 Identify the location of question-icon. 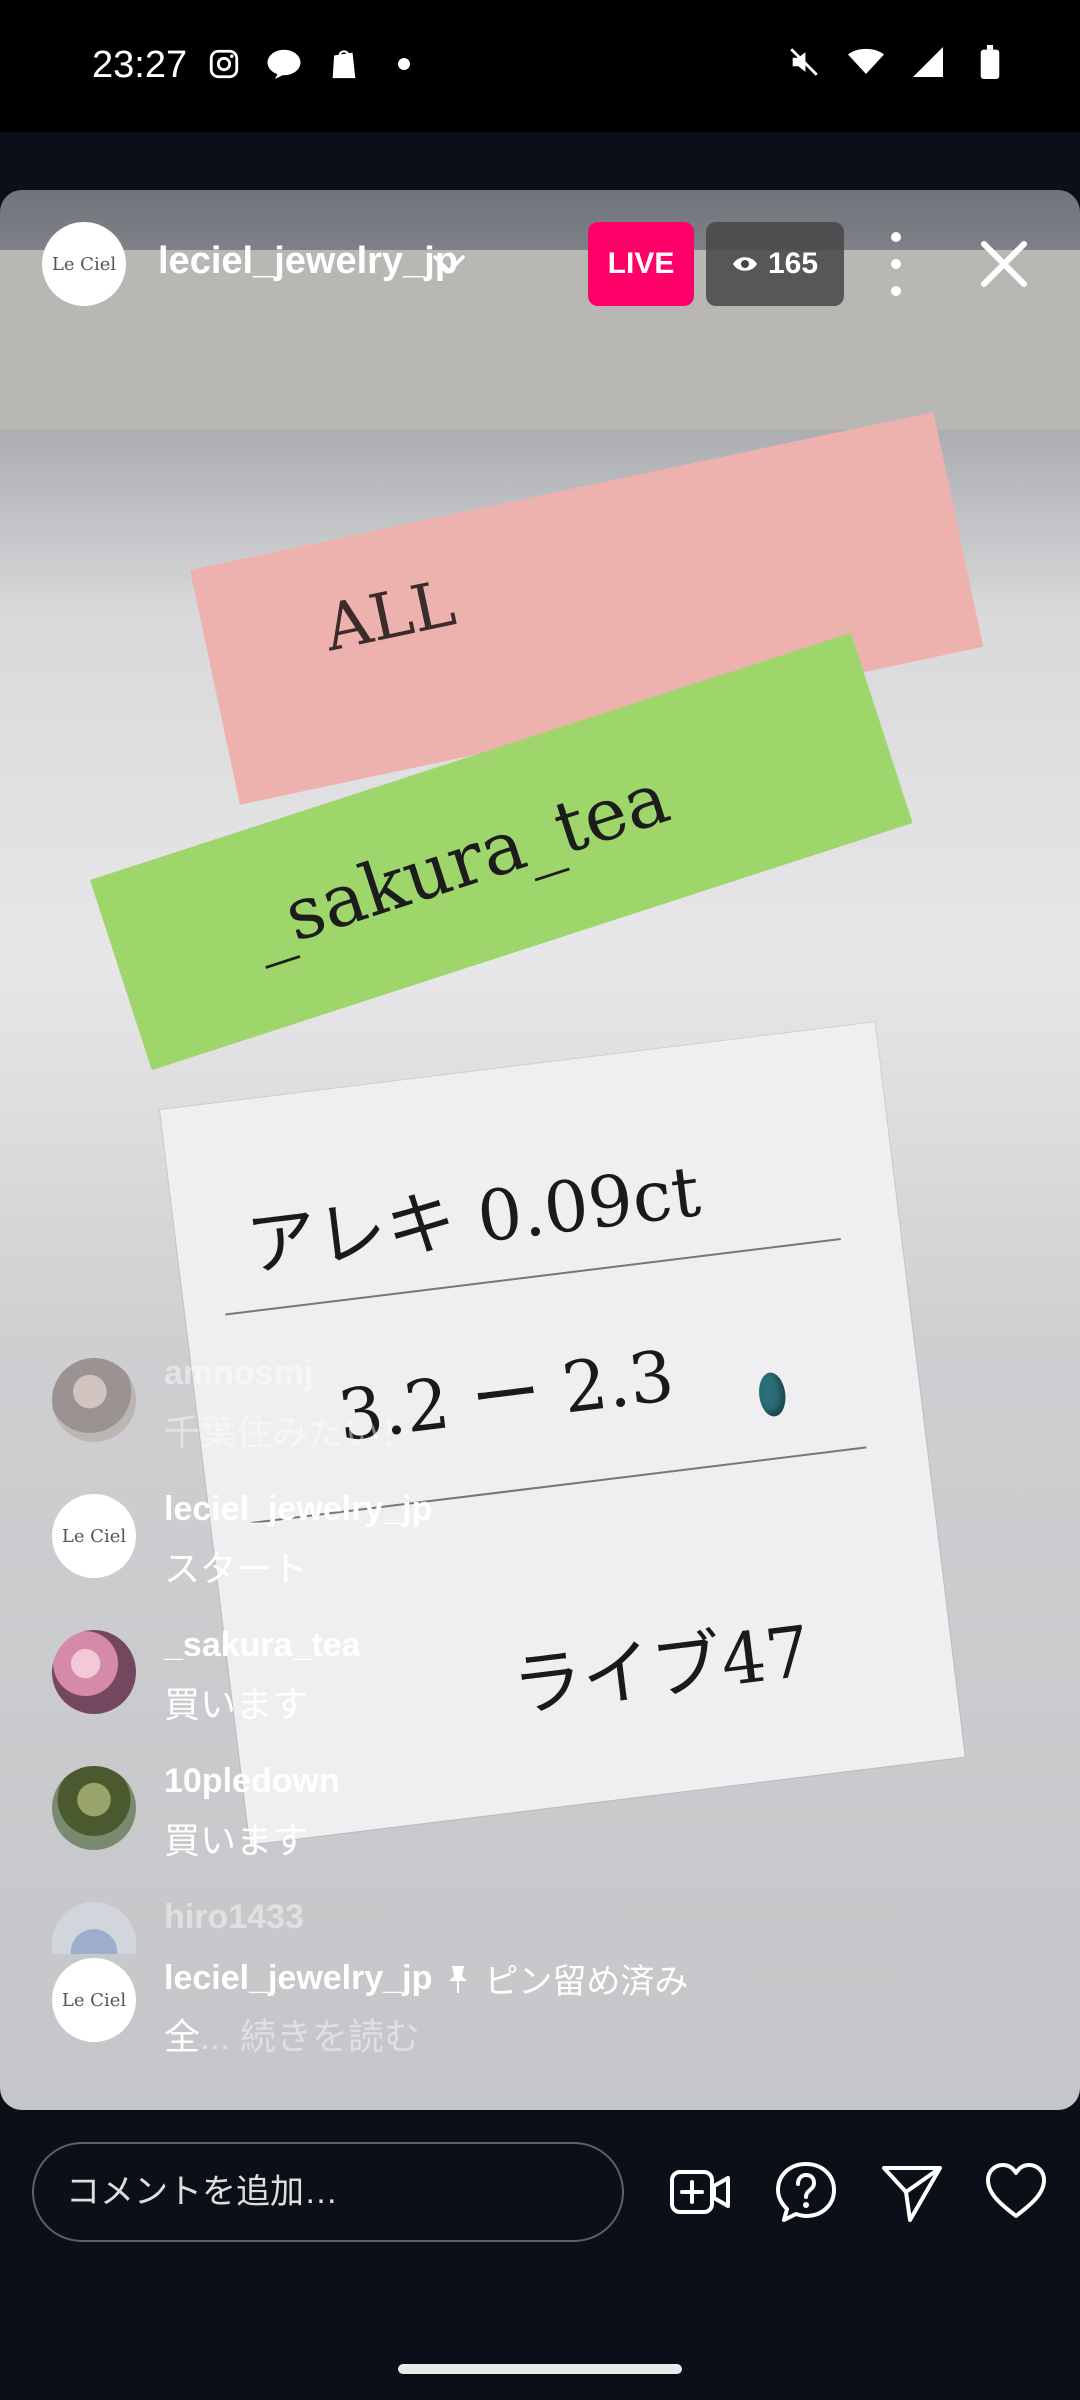
(806, 2192).